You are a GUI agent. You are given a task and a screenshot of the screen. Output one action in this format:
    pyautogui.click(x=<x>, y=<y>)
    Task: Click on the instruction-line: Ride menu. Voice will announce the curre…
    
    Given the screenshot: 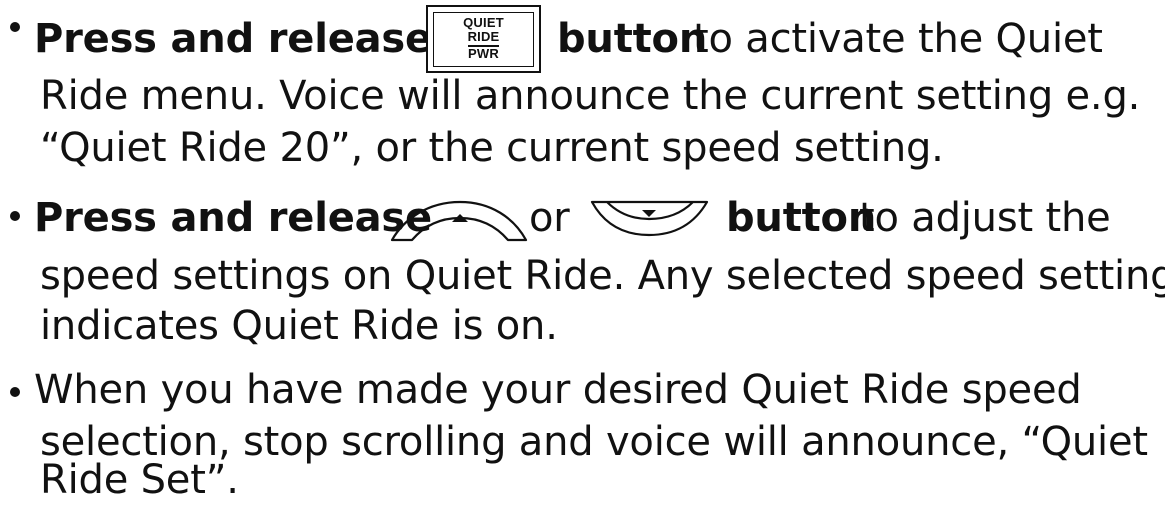 What is the action you would take?
    pyautogui.click(x=582, y=96)
    